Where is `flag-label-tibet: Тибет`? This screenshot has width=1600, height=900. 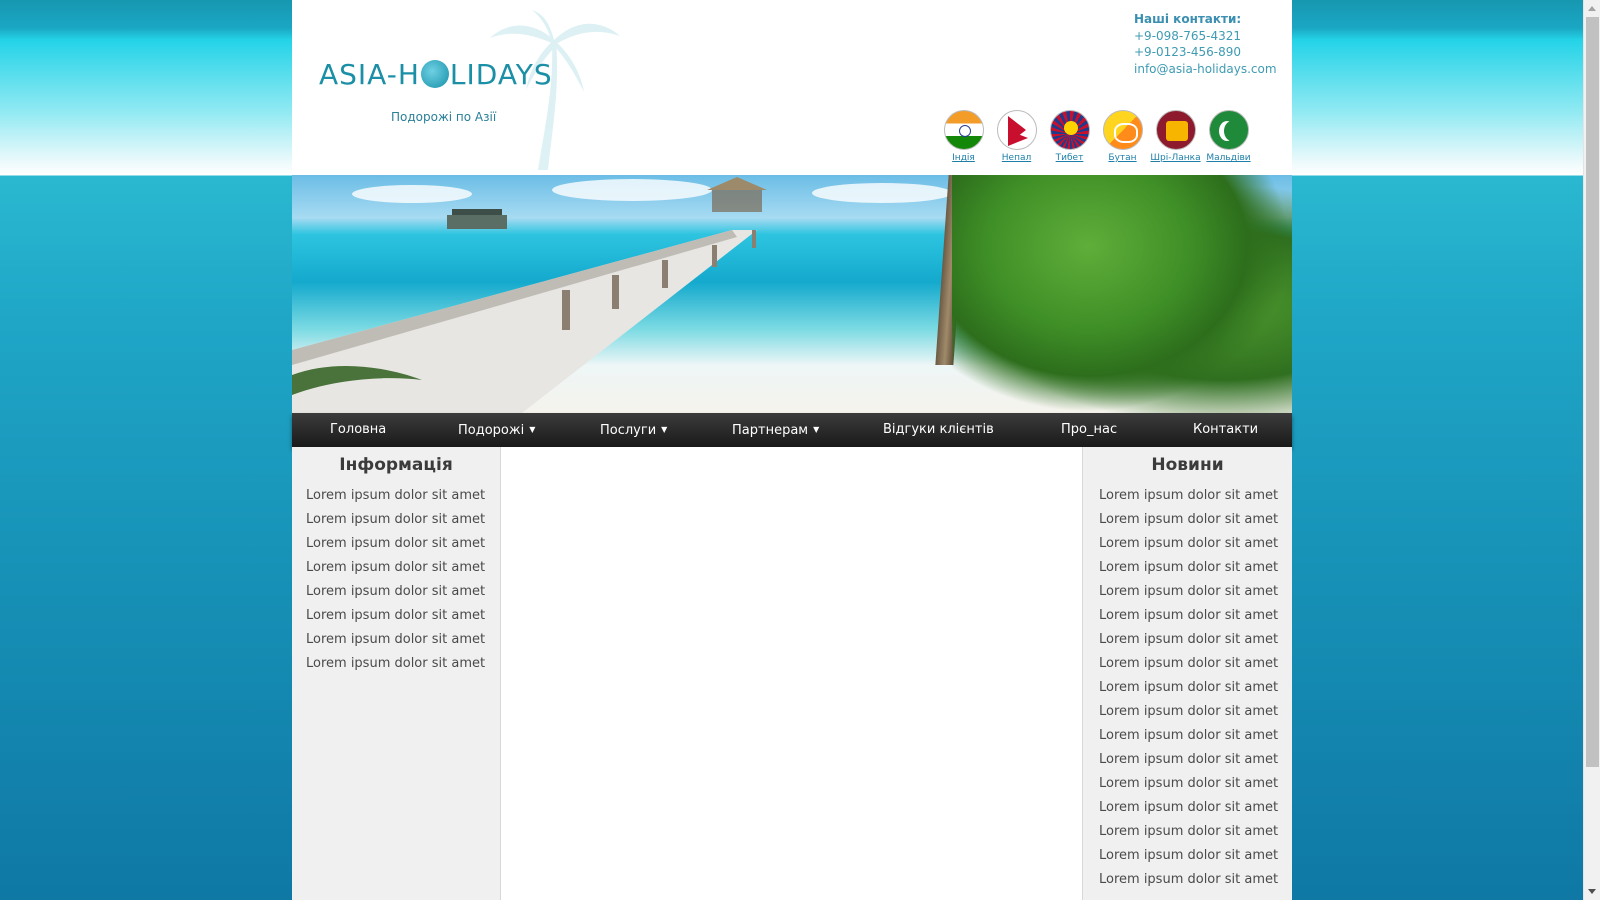
flag-label-tibet: Тибет is located at coordinates (1069, 158).